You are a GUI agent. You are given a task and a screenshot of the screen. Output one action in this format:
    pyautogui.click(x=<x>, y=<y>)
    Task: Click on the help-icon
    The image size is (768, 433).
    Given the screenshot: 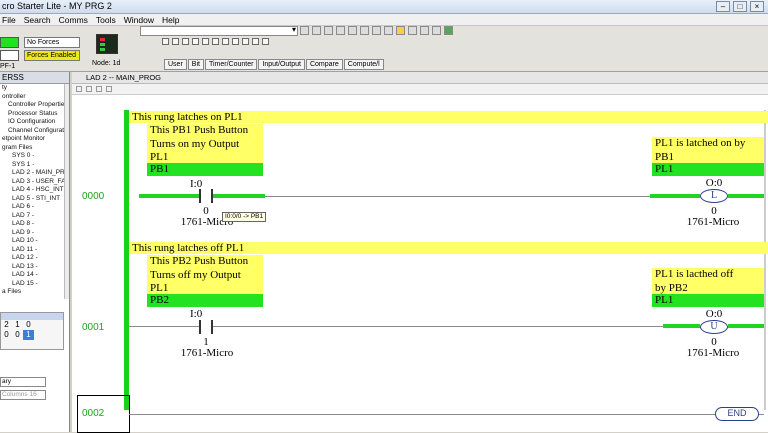 What is the action you would take?
    pyautogui.click(x=99, y=89)
    